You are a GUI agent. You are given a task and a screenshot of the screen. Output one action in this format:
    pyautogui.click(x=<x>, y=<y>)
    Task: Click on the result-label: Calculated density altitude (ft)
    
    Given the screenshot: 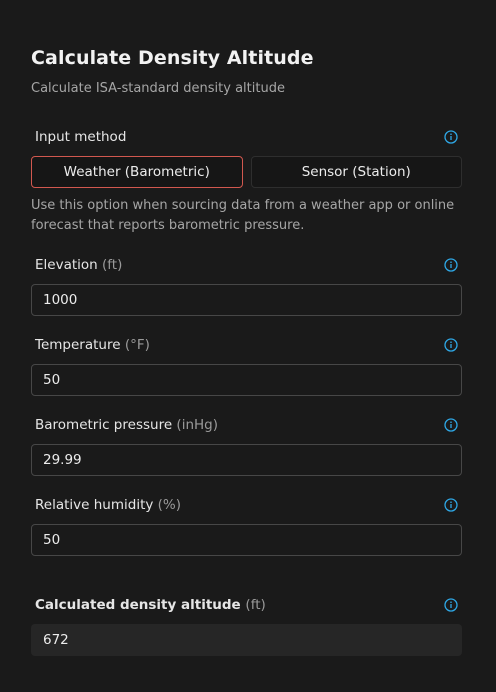 What is the action you would take?
    pyautogui.click(x=150, y=605)
    